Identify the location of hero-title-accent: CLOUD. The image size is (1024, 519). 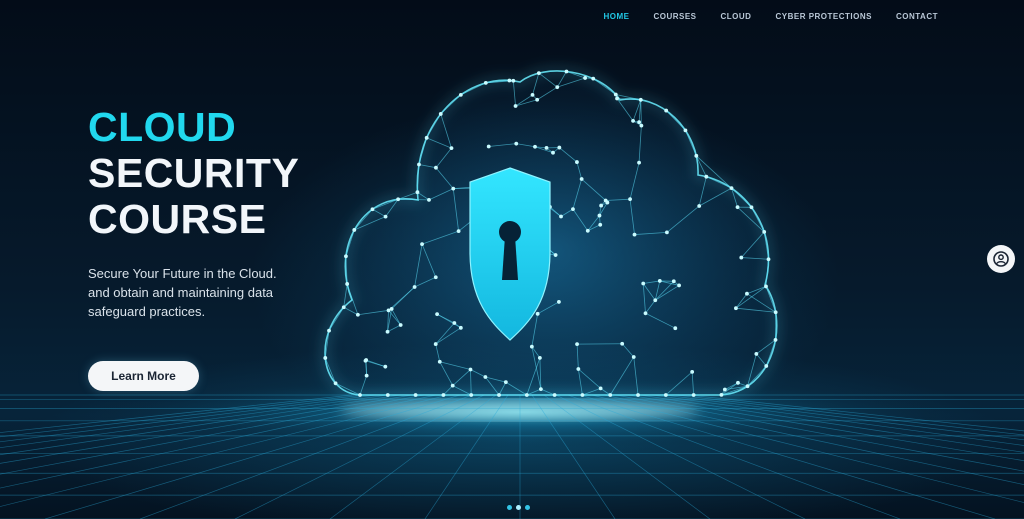
(162, 127).